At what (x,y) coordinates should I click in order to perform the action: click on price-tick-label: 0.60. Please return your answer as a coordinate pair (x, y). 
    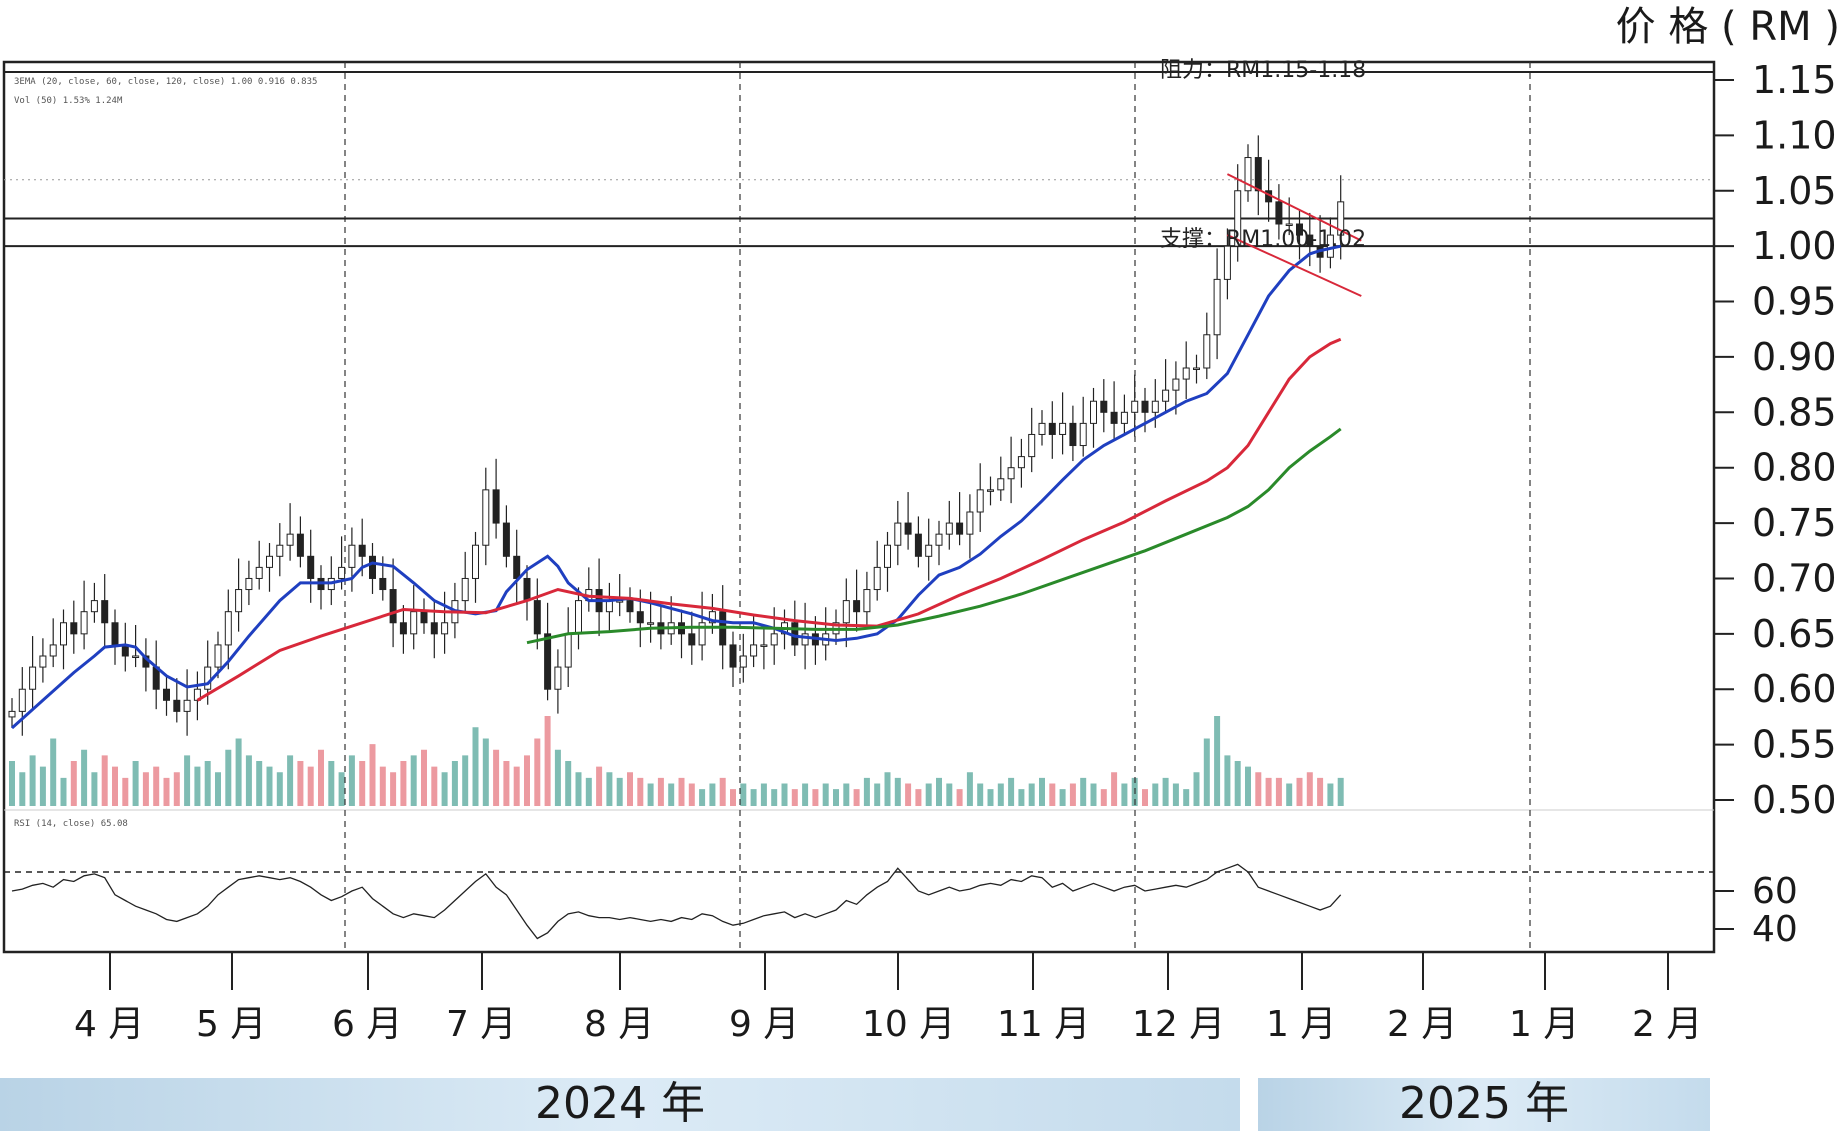
    Looking at the image, I should click on (1794, 689).